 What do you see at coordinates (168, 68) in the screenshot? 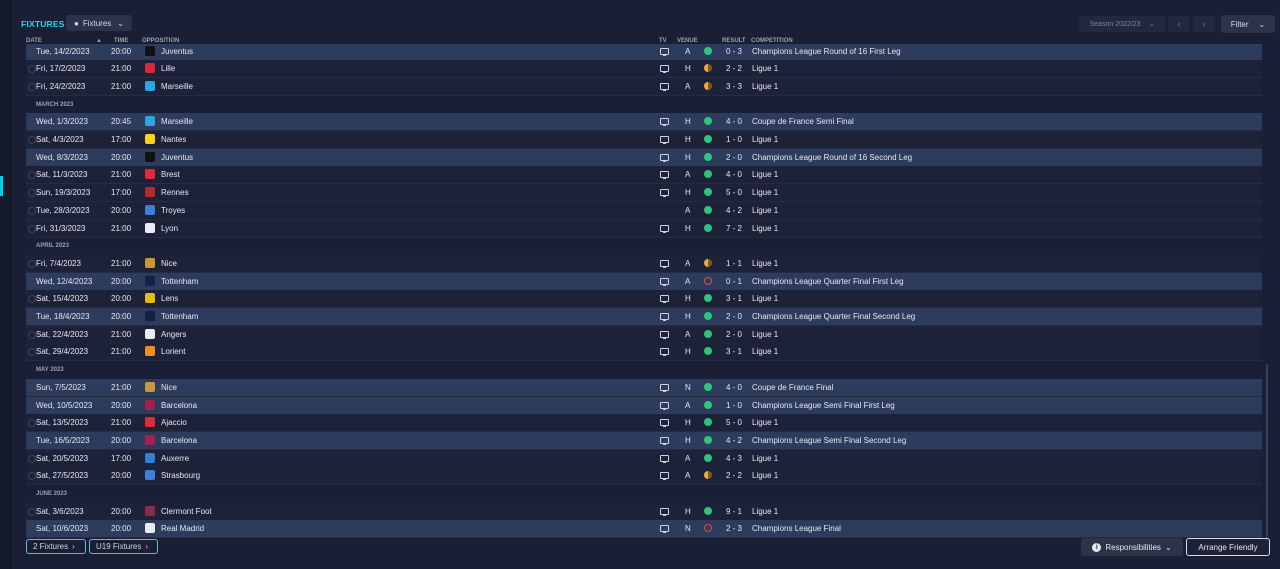
I see `opposition-link: Lille` at bounding box center [168, 68].